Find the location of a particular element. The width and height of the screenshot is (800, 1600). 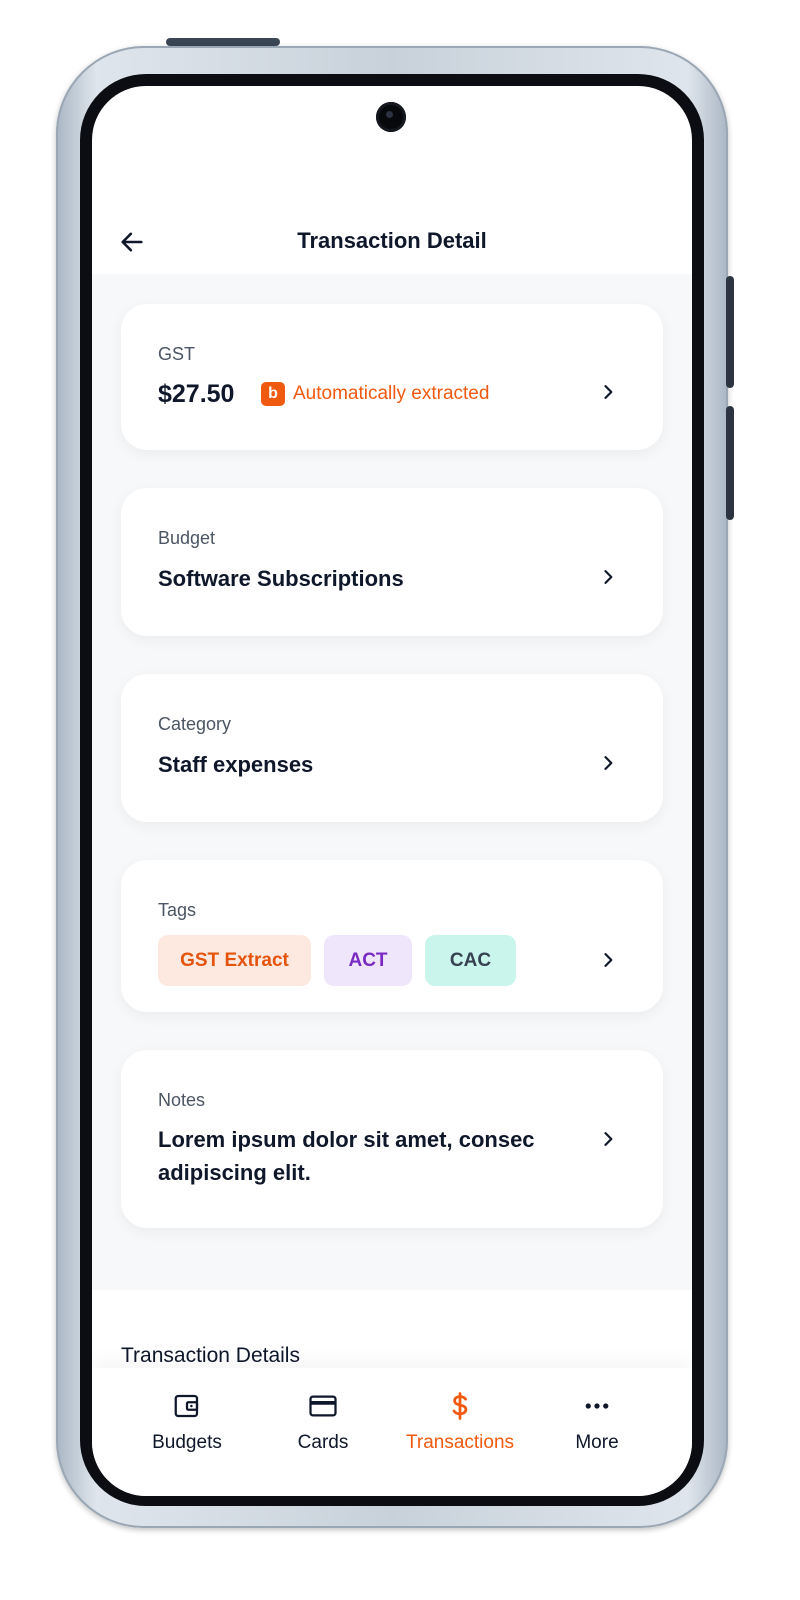

budget-value: Software Subscriptions is located at coordinates (281, 578).